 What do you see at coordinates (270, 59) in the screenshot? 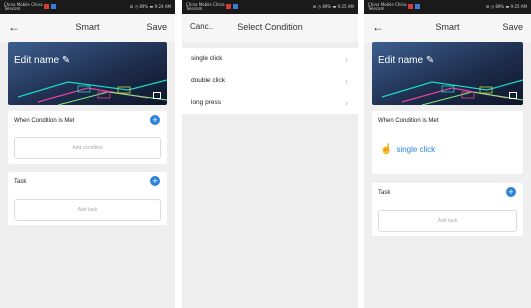
I see `option-single-click: single click ›` at bounding box center [270, 59].